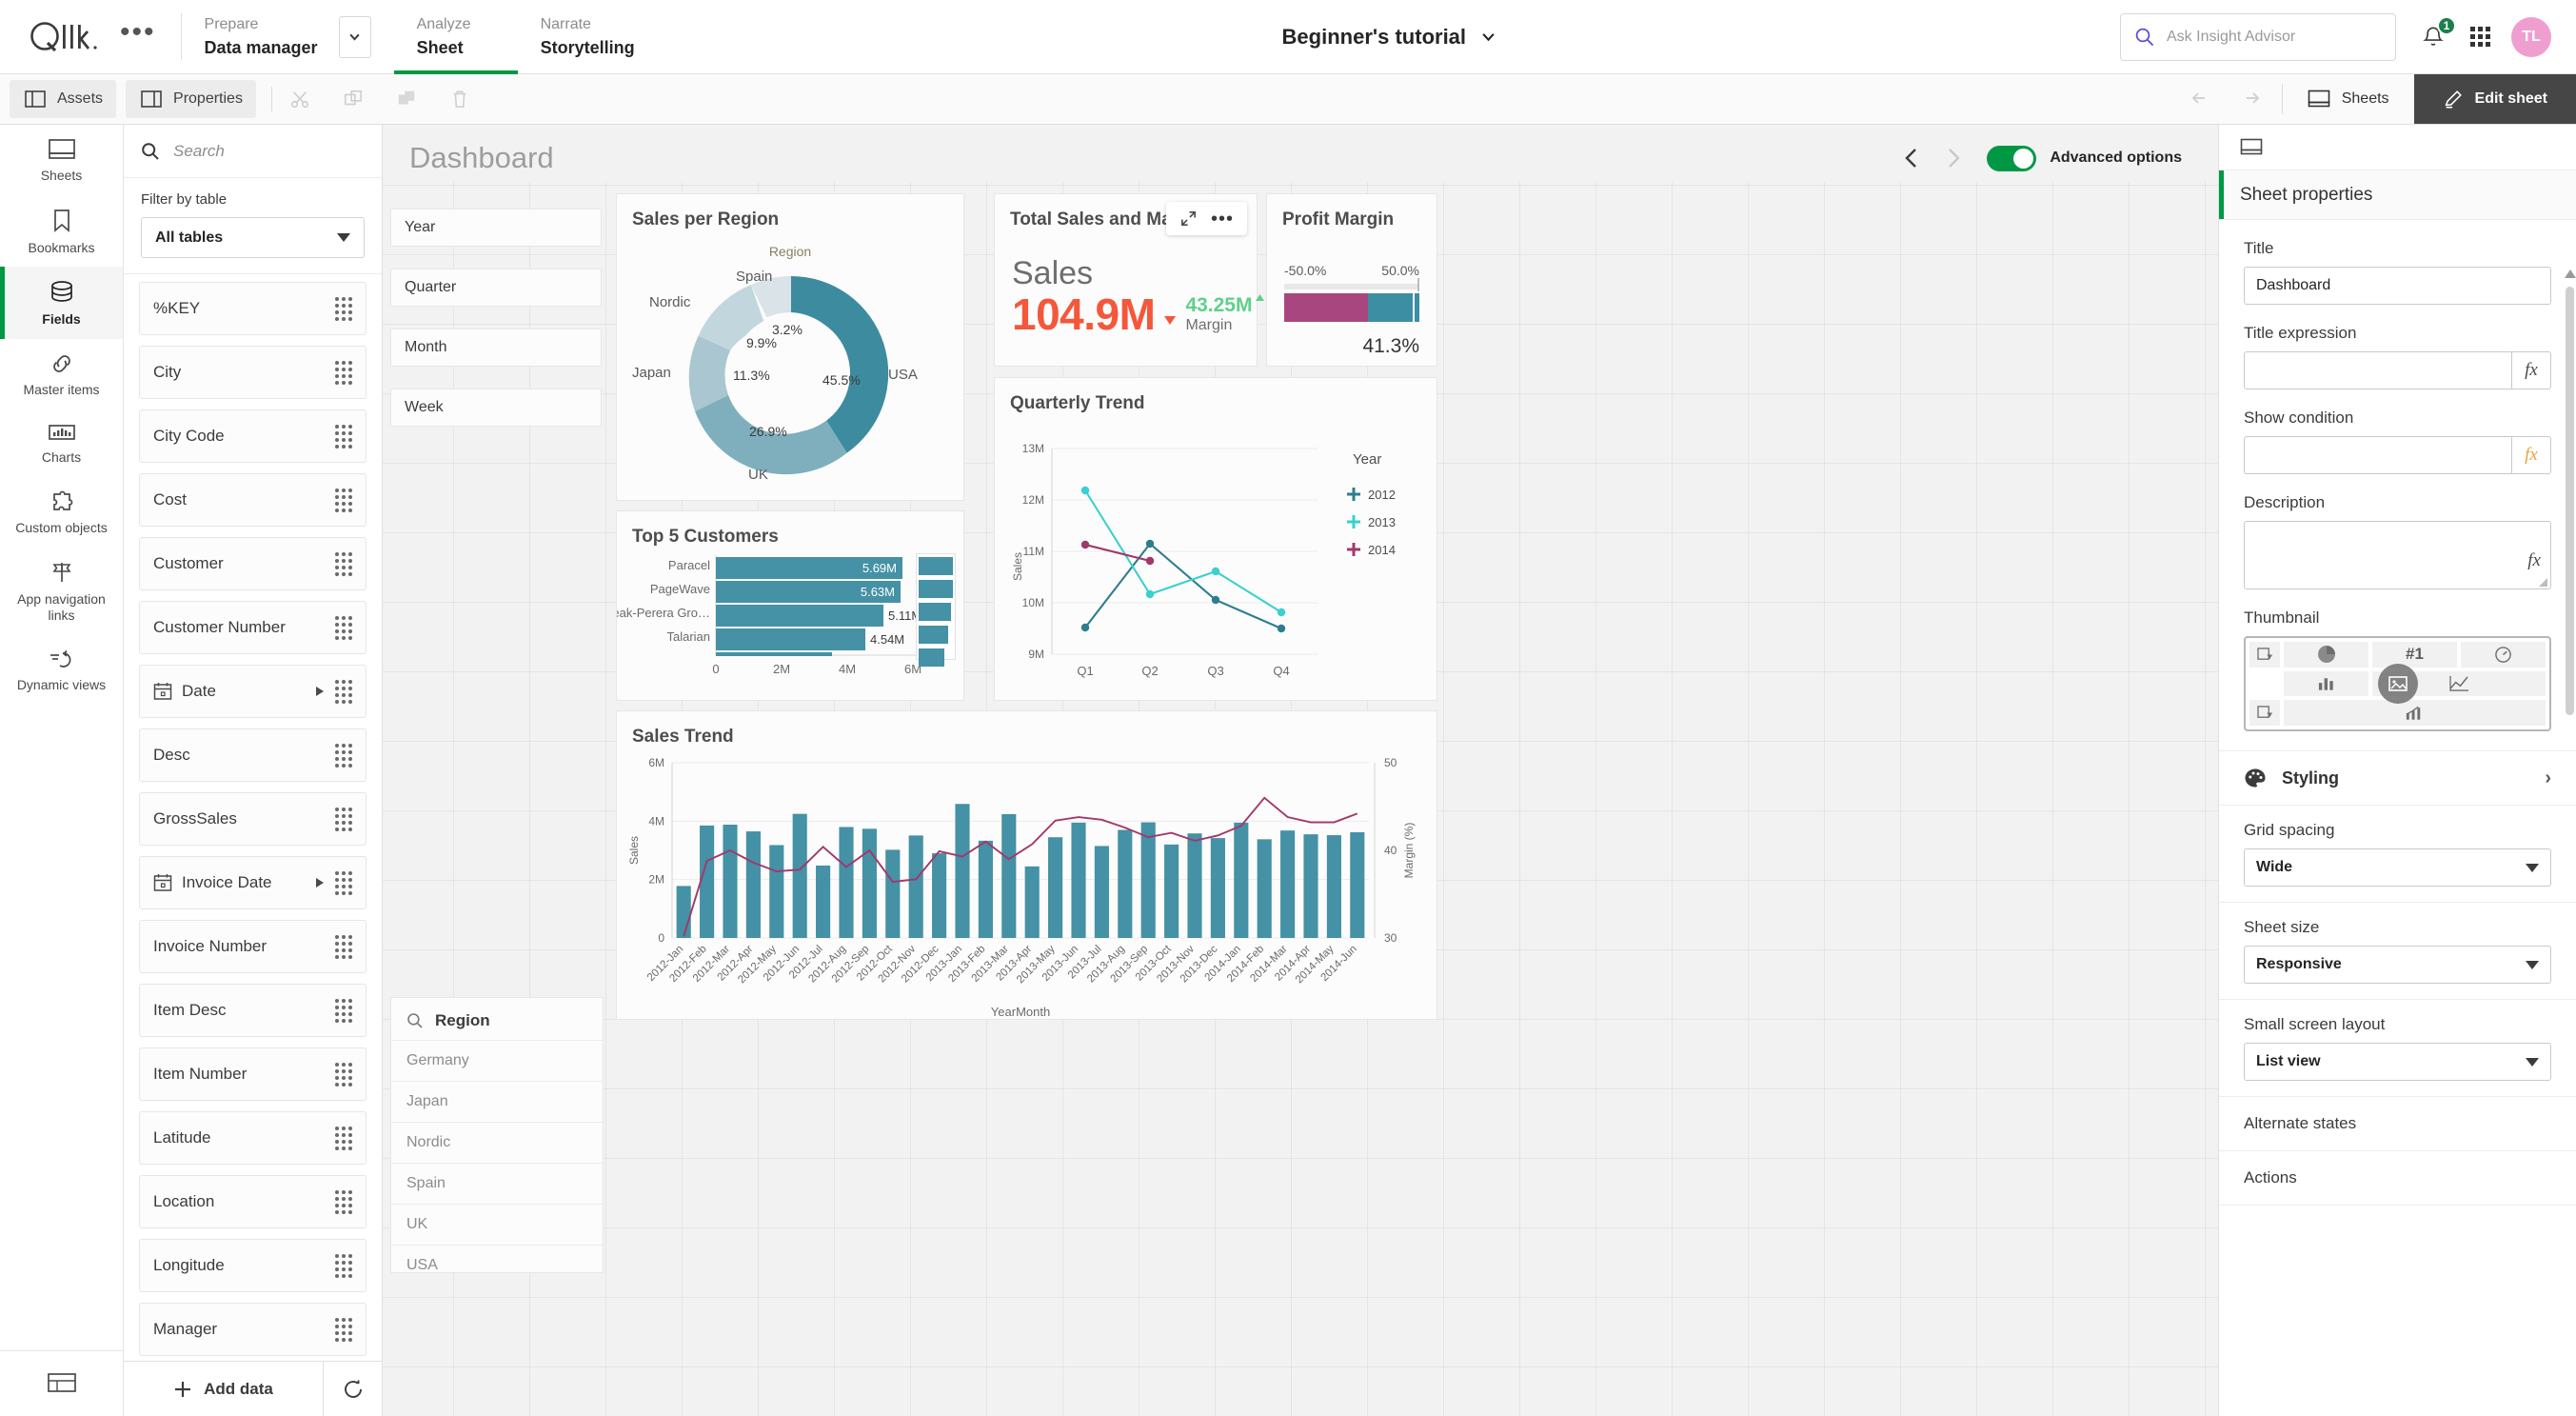  Describe the element at coordinates (497, 1183) in the screenshot. I see `region-list-item: Spain` at that location.